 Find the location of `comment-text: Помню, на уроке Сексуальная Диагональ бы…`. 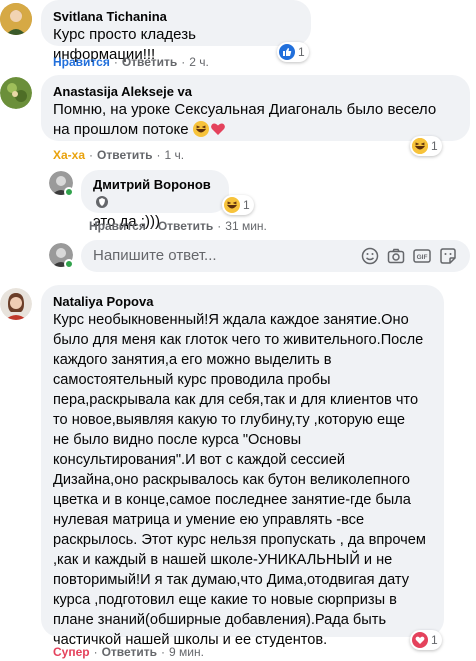

comment-text: Помню, на уроке Сексуальная Диагональ бы… is located at coordinates (255, 121).